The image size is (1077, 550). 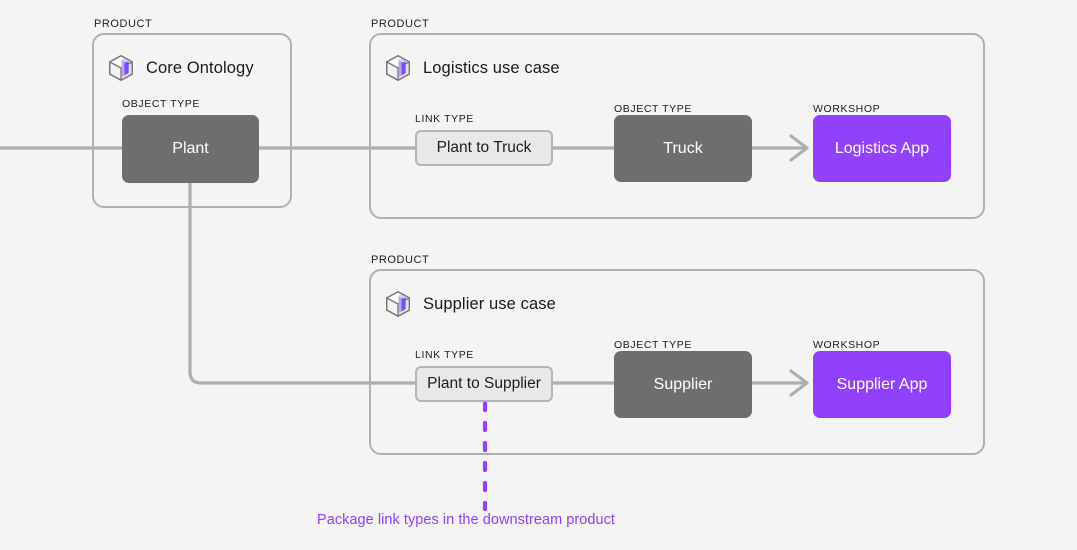 I want to click on node-truck: Truck, so click(x=683, y=148).